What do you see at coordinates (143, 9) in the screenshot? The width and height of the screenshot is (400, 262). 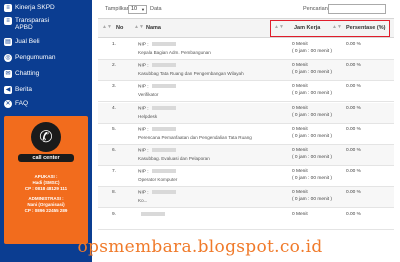 I see `chevron-down-icon: ▼` at bounding box center [143, 9].